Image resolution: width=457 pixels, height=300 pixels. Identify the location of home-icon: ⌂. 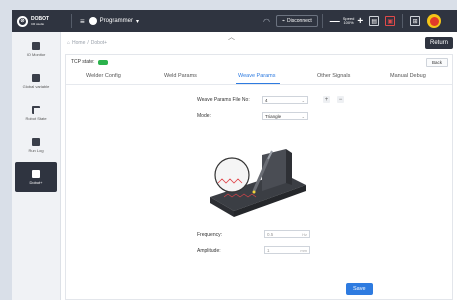
(69, 43).